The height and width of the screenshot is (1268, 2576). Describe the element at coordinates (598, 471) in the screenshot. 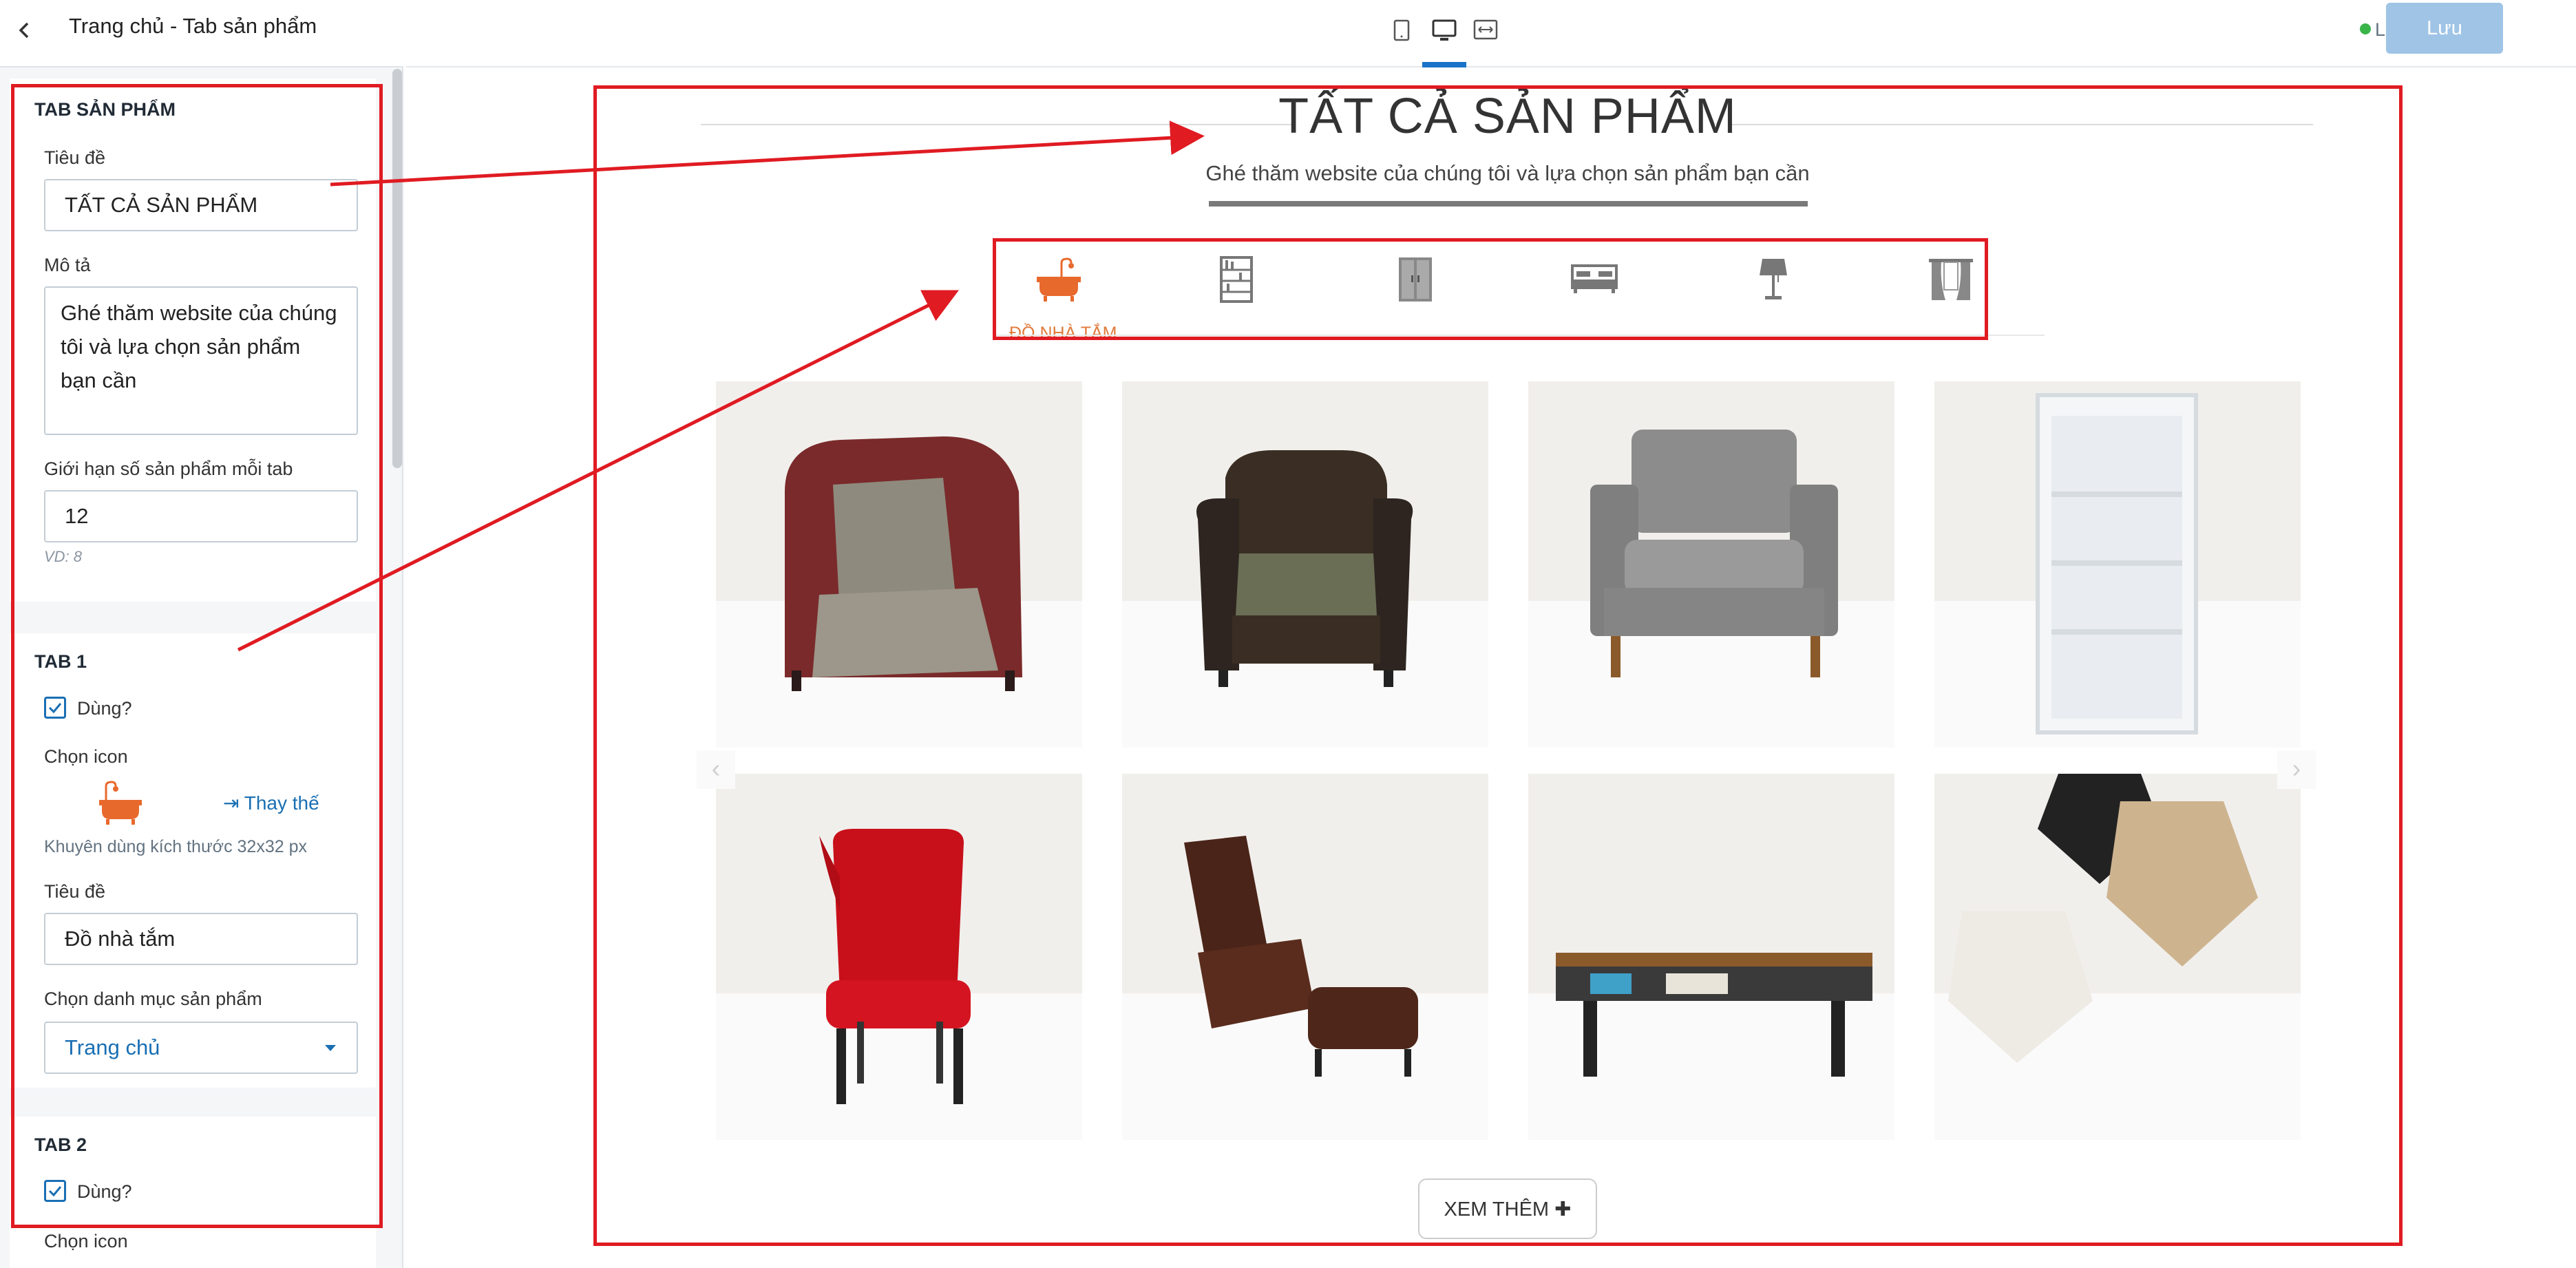

I see `arrow-tabs` at that location.